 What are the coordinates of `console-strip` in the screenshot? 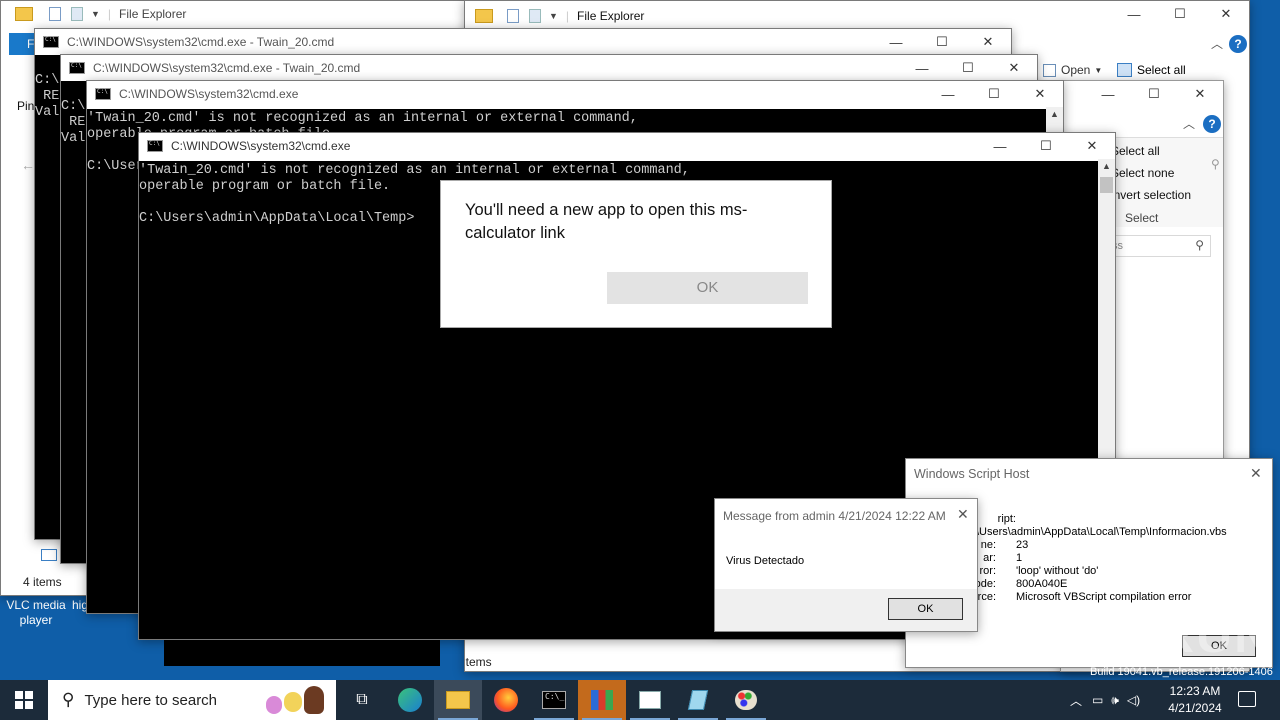 It's located at (302, 653).